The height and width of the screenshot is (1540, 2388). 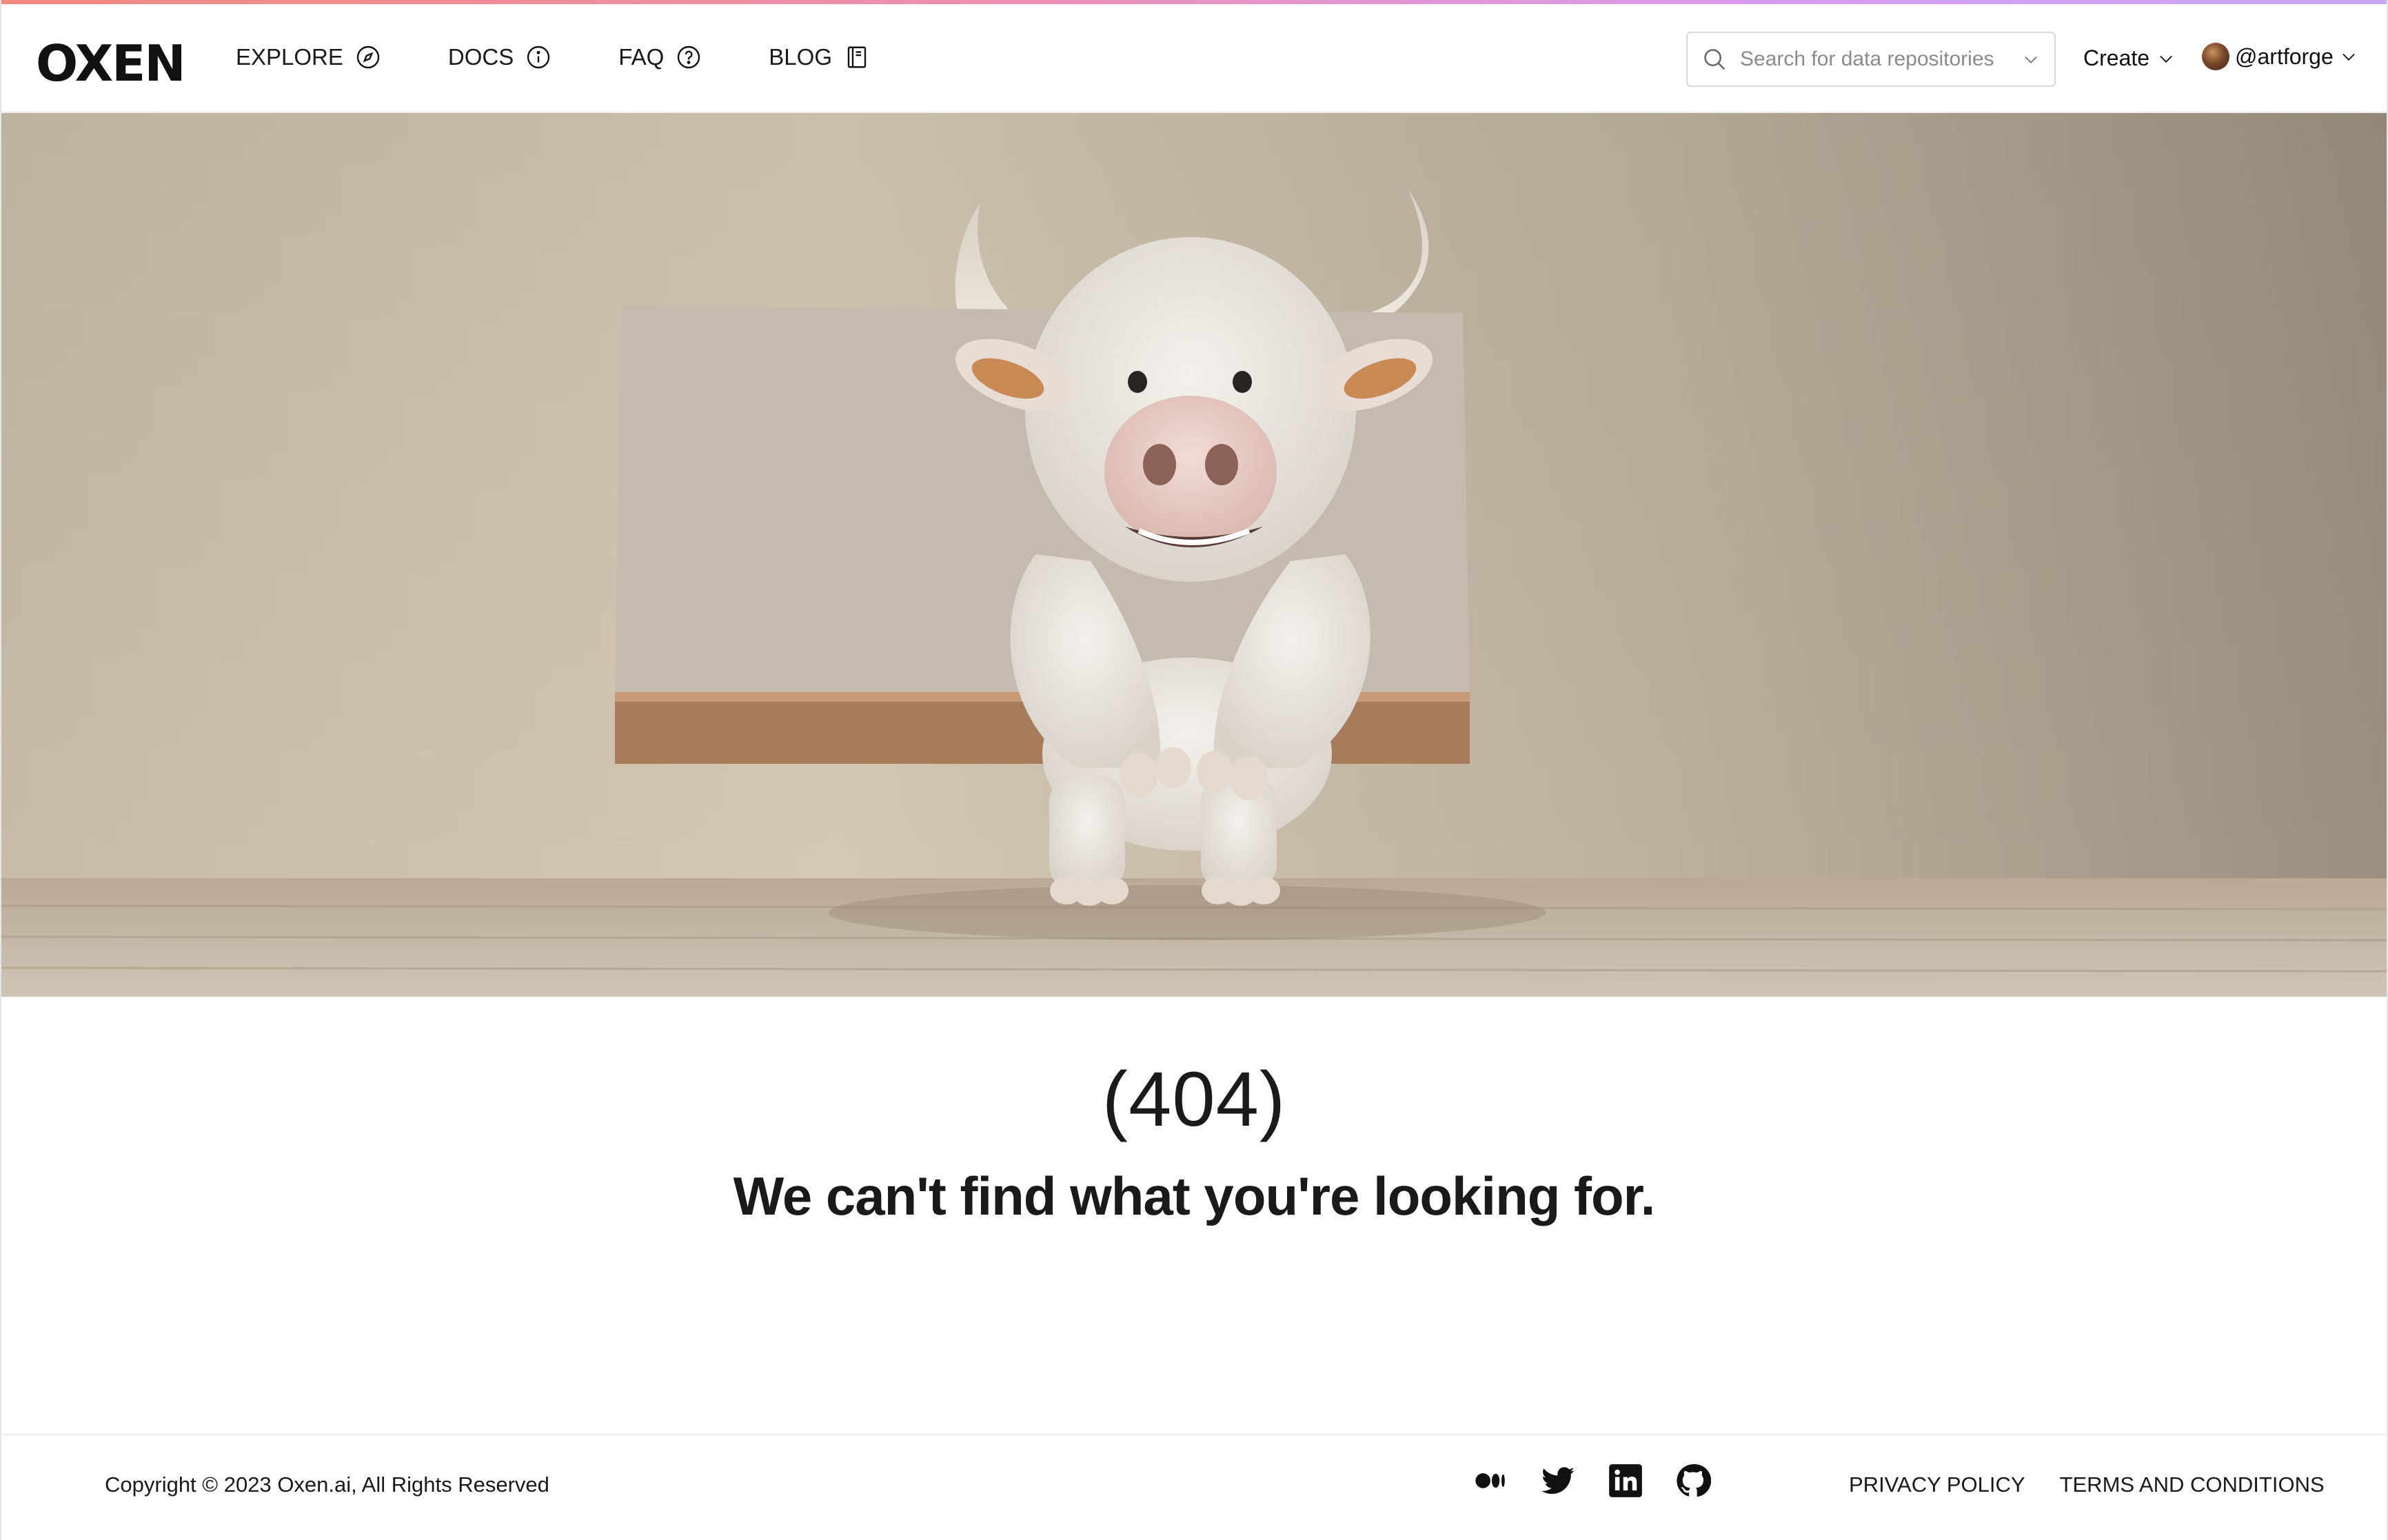 What do you see at coordinates (2215, 57) in the screenshot?
I see `avatar` at bounding box center [2215, 57].